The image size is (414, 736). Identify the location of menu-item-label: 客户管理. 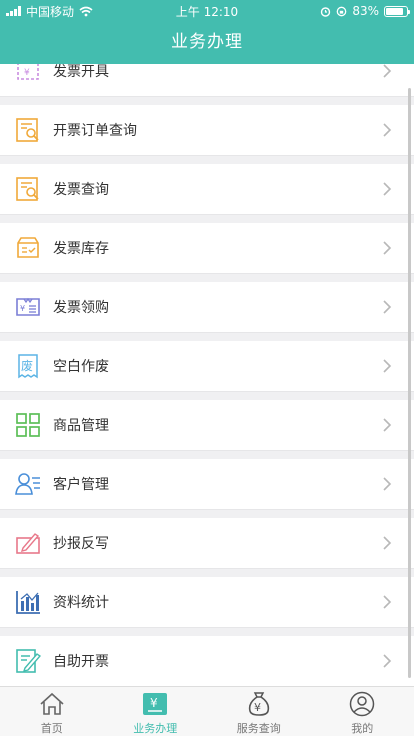
(81, 485).